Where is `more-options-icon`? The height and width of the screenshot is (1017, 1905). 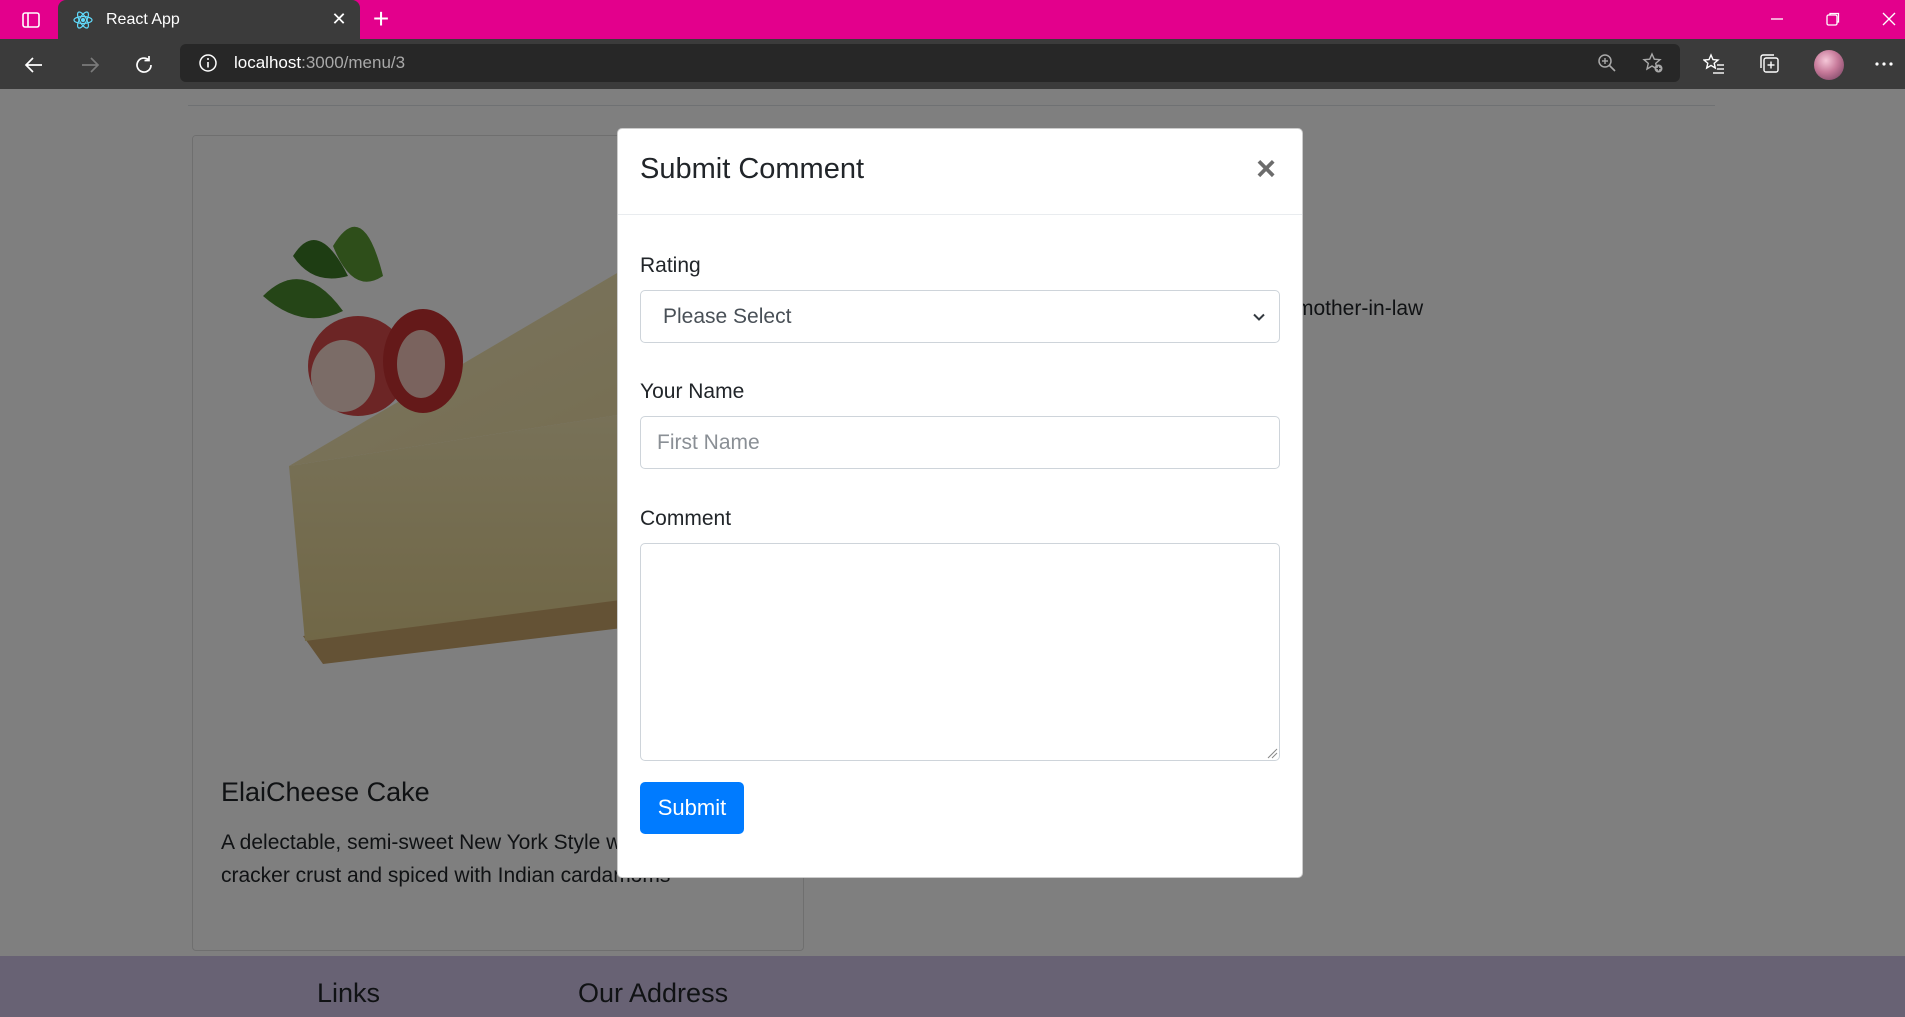
more-options-icon is located at coordinates (1884, 64).